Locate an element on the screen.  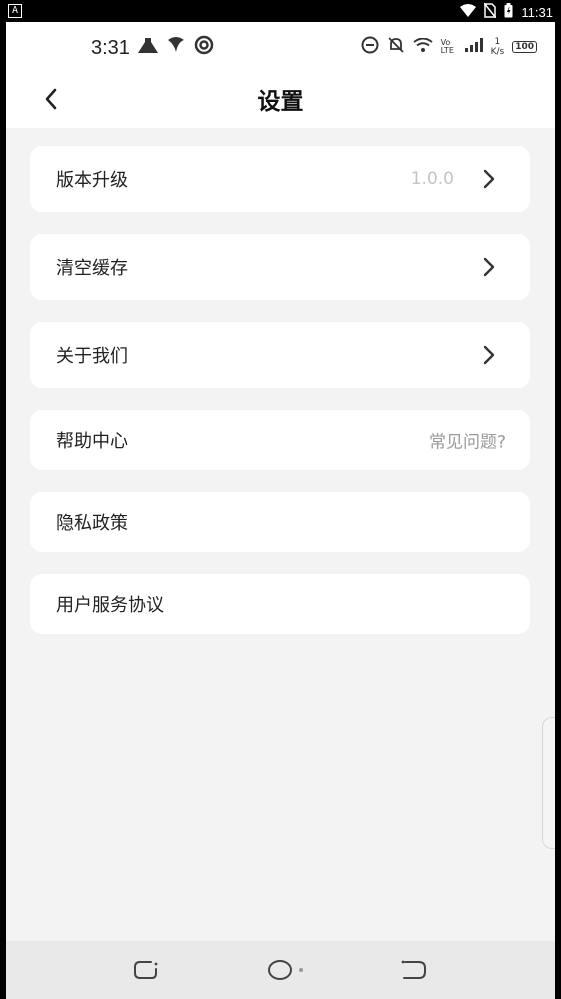
recent-apps-button is located at coordinates (146, 970).